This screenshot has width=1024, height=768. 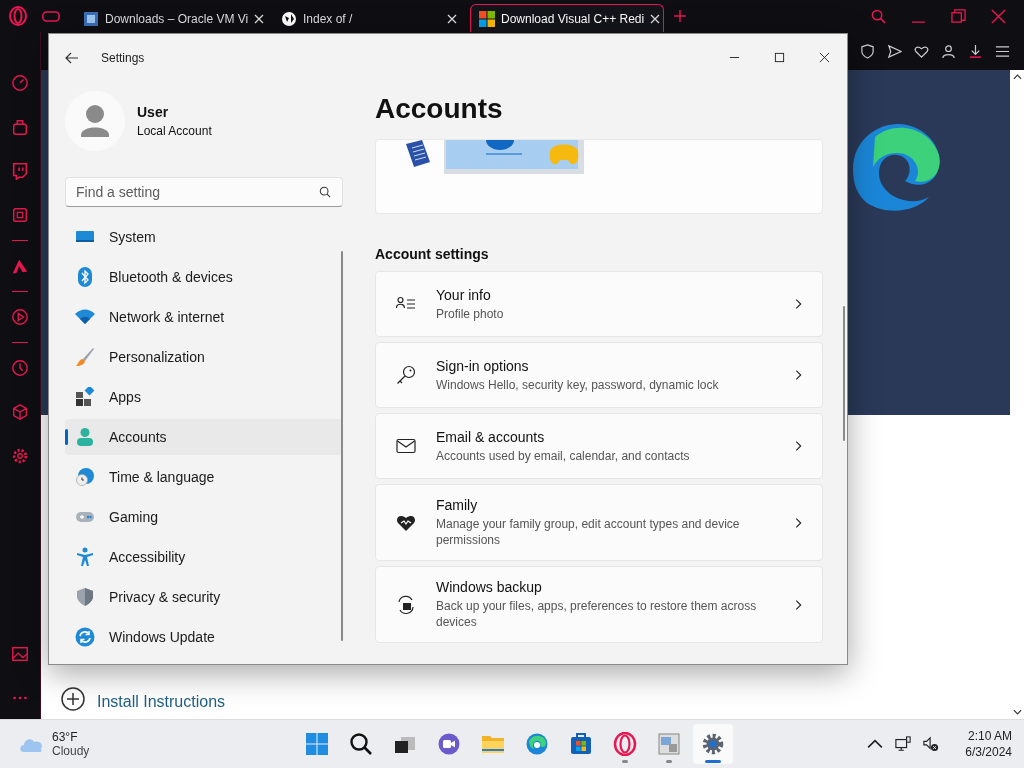 I want to click on nav-item: Accessibility, so click(x=204, y=557).